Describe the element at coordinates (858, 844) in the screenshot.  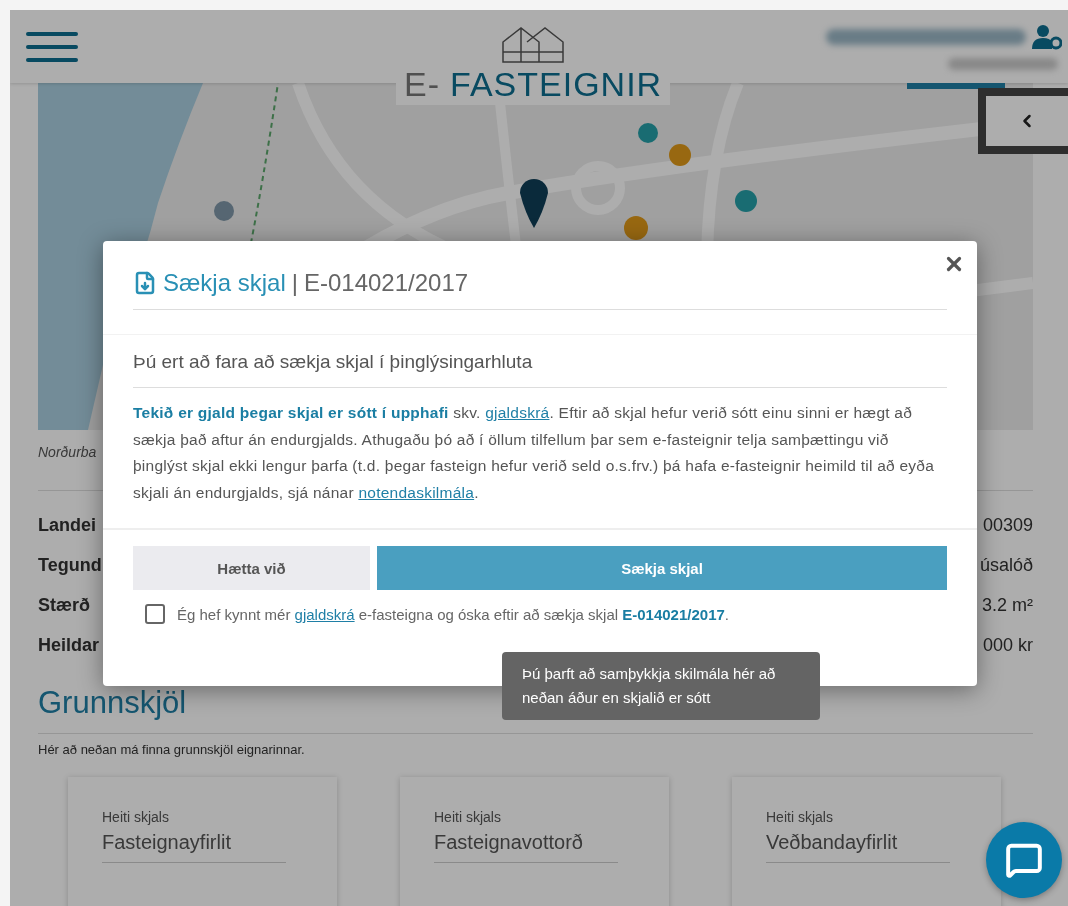
I see `field-value: Veðbandayfirlit` at that location.